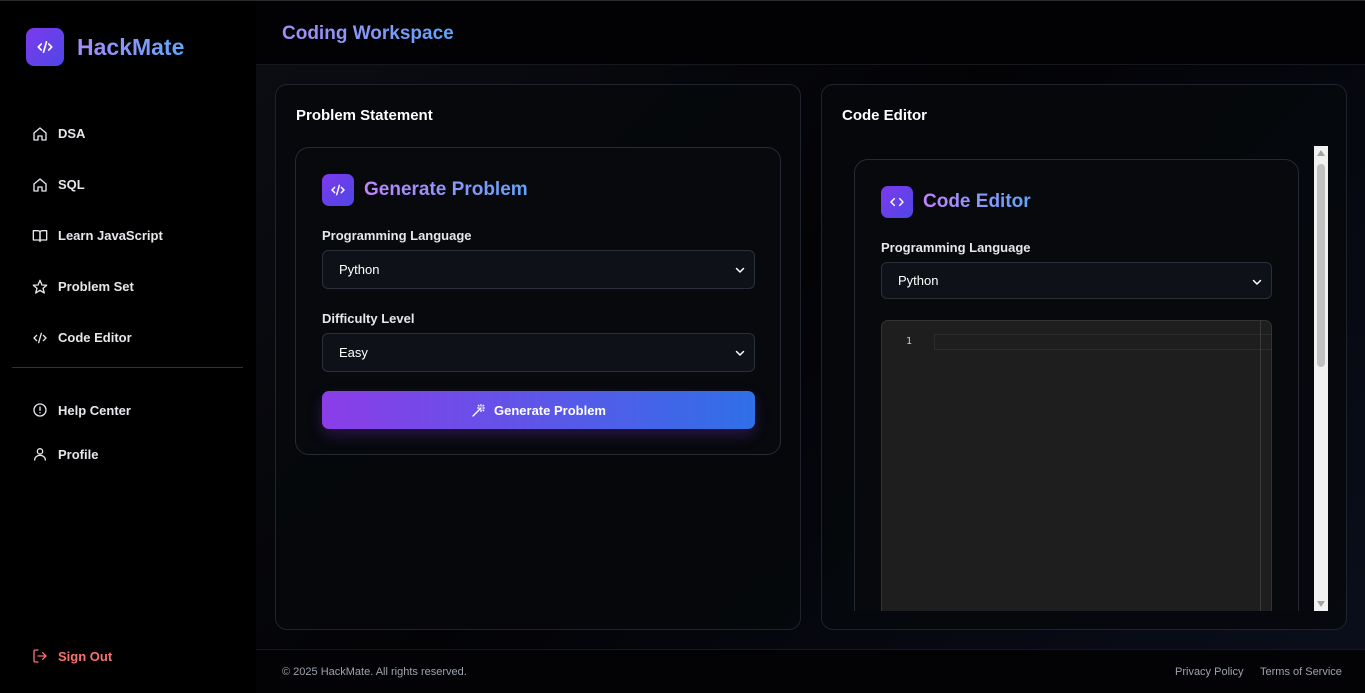  Describe the element at coordinates (368, 33) in the screenshot. I see `page-title: Coding Workspace` at that location.